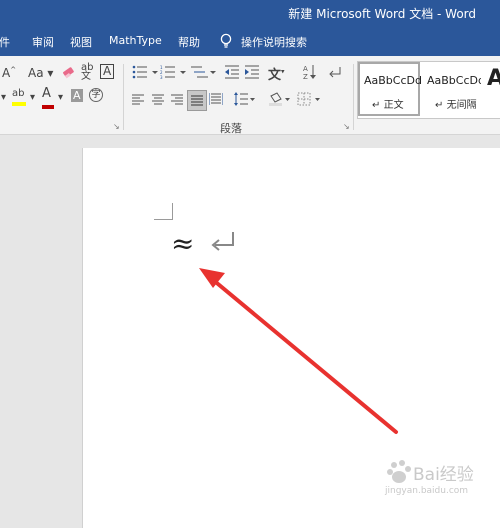  I want to click on menu-mailings: 邮件, so click(5, 42).